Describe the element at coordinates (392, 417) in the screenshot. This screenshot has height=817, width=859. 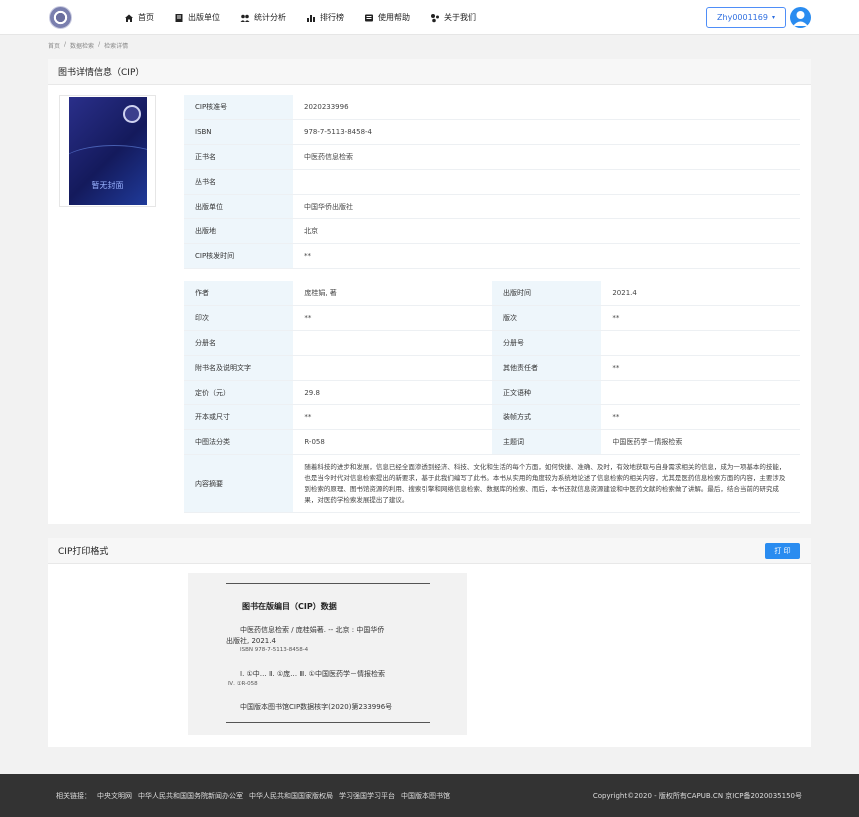
I see `format-value: **` at that location.